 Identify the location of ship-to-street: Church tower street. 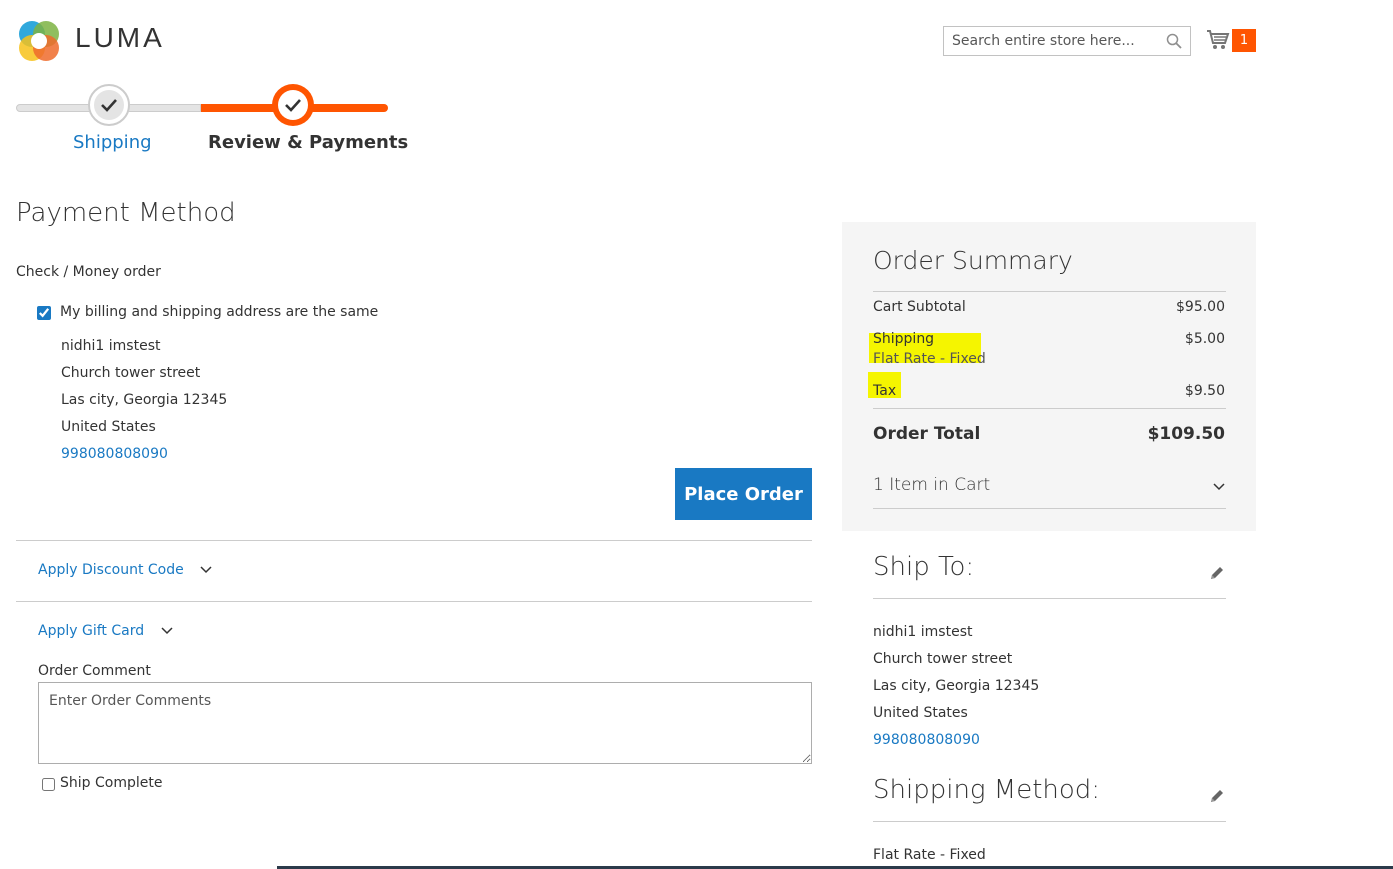
(943, 659).